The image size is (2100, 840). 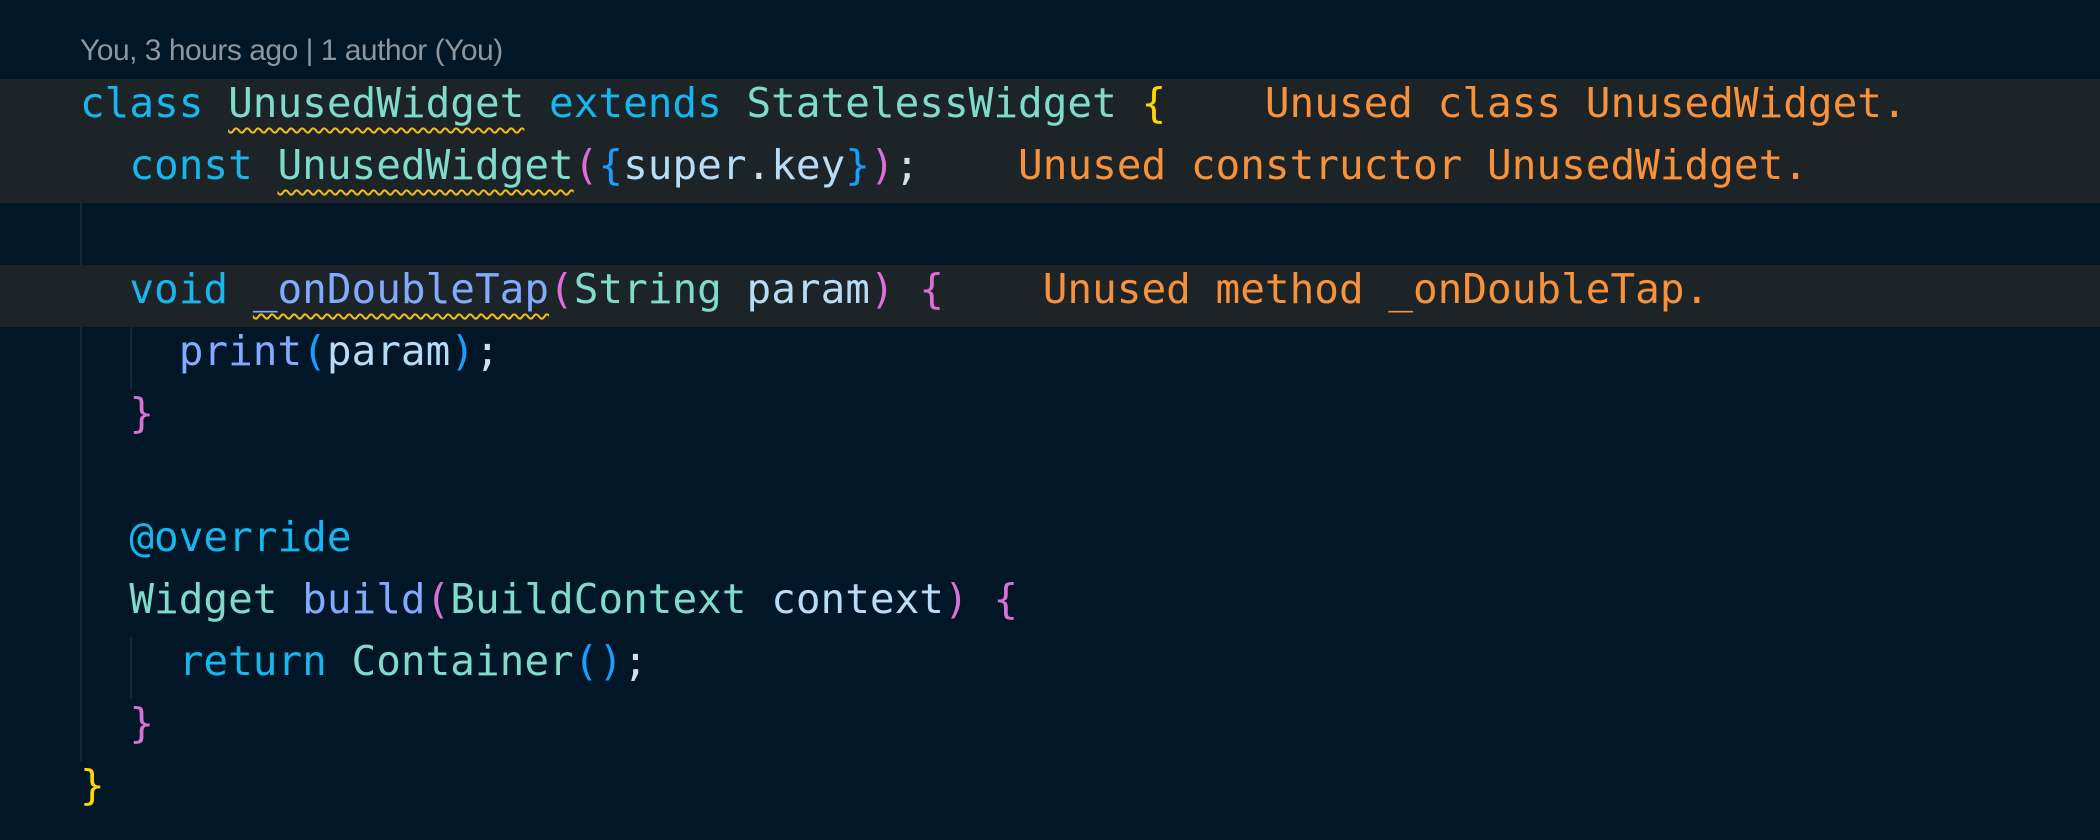 What do you see at coordinates (931, 103) in the screenshot?
I see `code-token: StatelessWidget` at bounding box center [931, 103].